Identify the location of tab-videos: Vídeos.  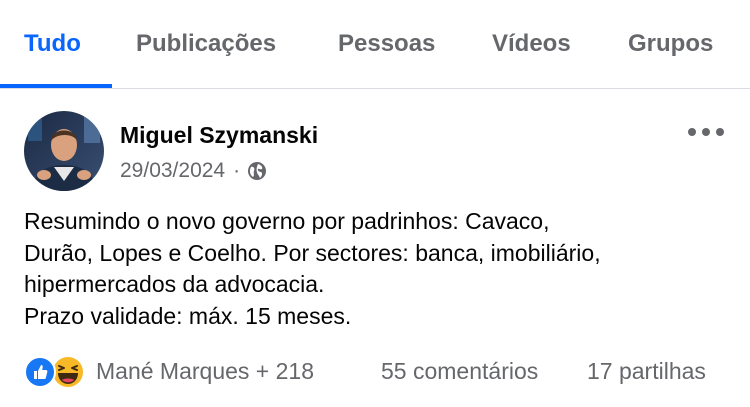
(531, 44).